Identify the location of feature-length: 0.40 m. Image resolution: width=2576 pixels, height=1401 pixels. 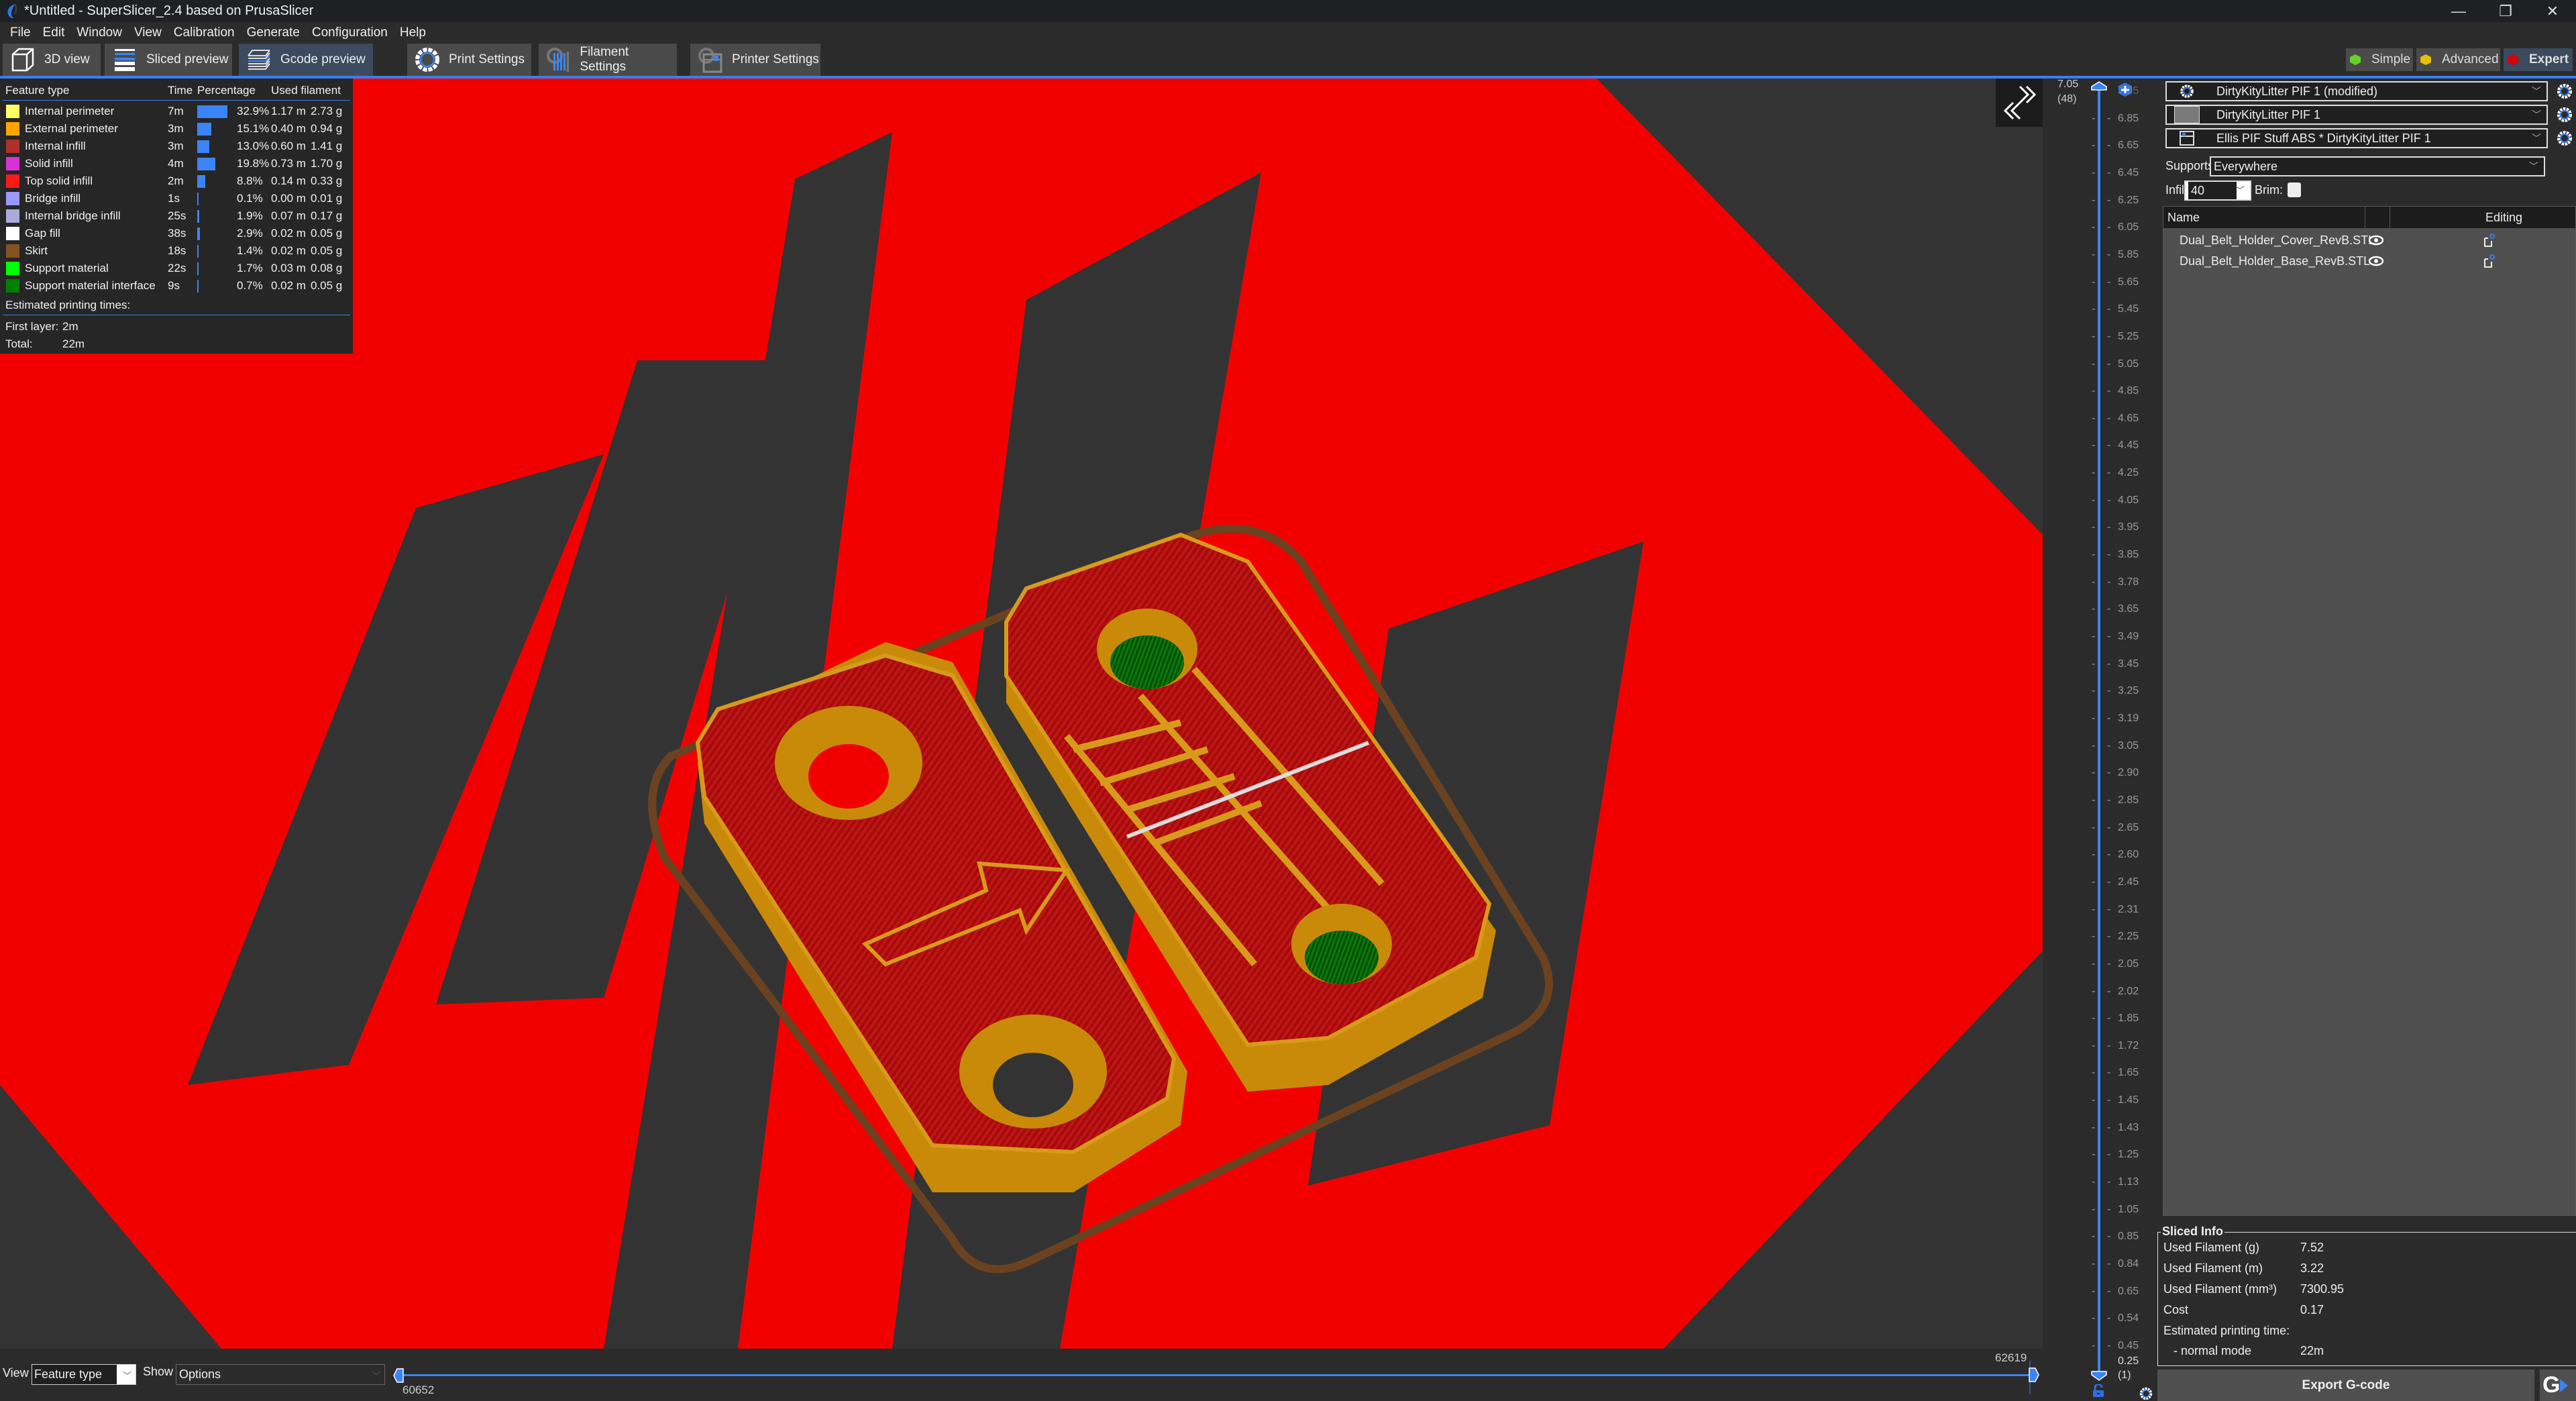
(288, 128).